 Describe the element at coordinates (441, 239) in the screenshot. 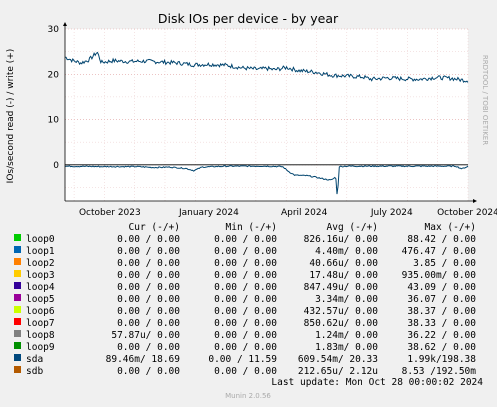

I see `legend-max-loop0: 88.42 / 0.00` at that location.